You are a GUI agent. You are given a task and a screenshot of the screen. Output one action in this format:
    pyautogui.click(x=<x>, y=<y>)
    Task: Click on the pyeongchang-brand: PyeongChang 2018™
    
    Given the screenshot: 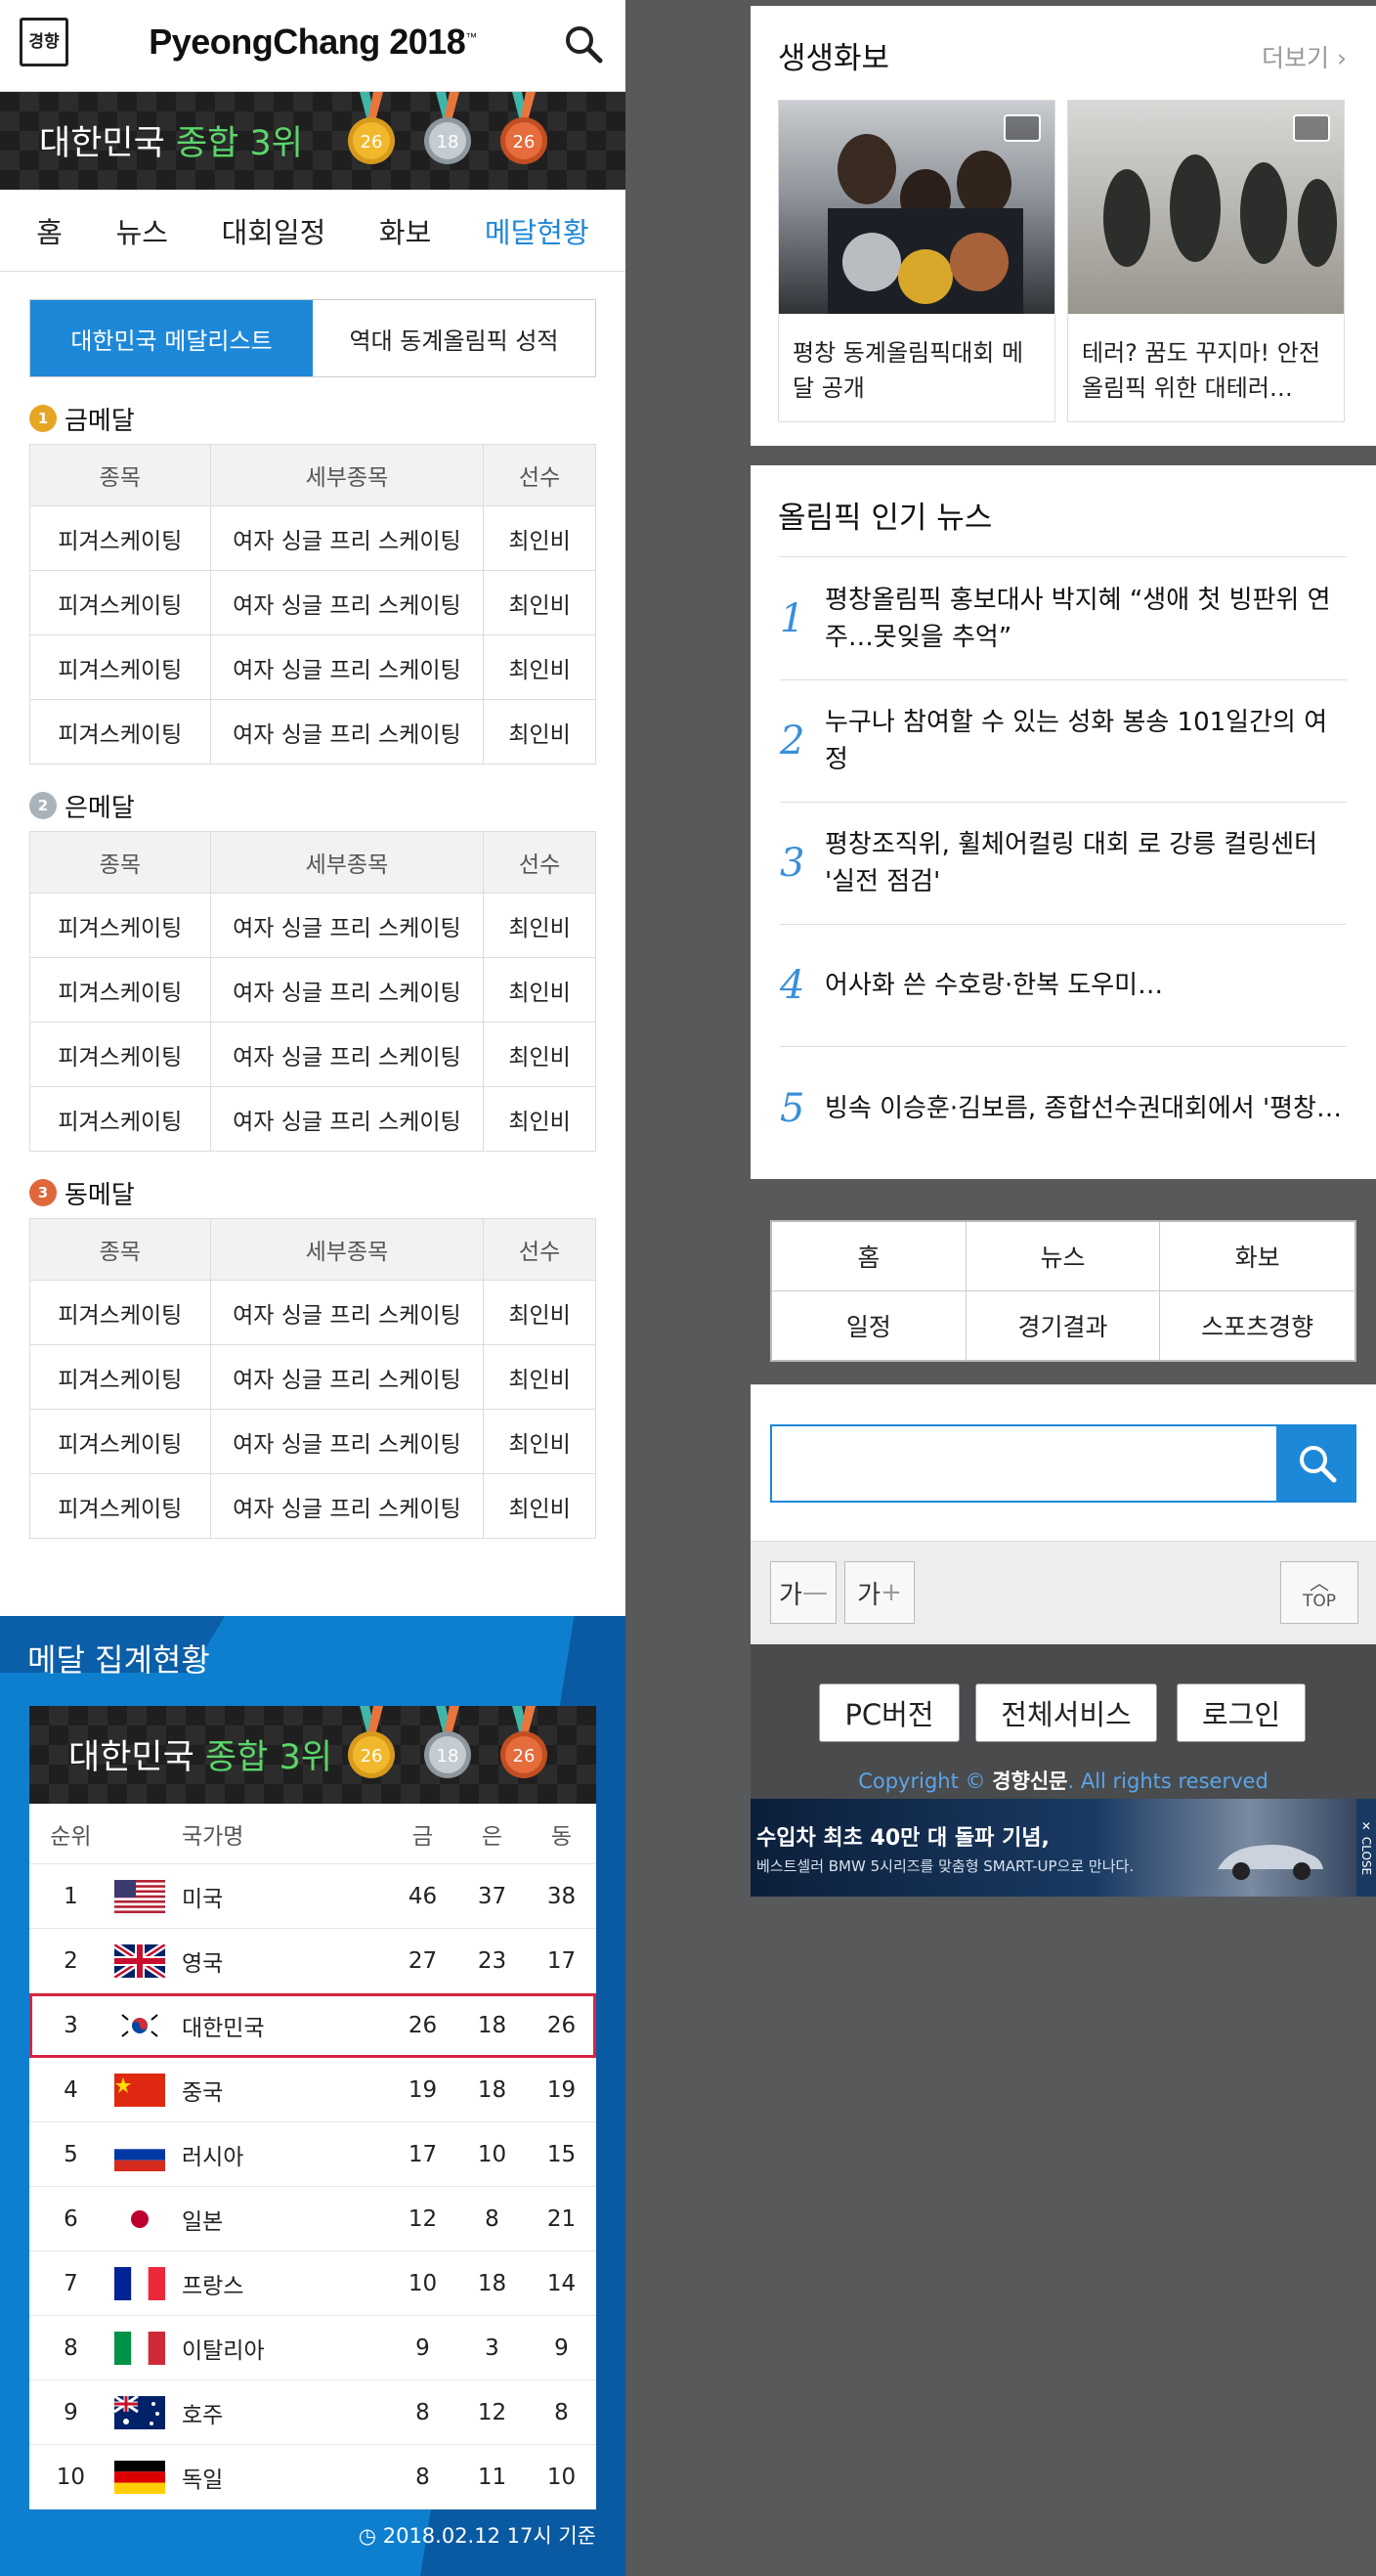 What is the action you would take?
    pyautogui.click(x=312, y=42)
    